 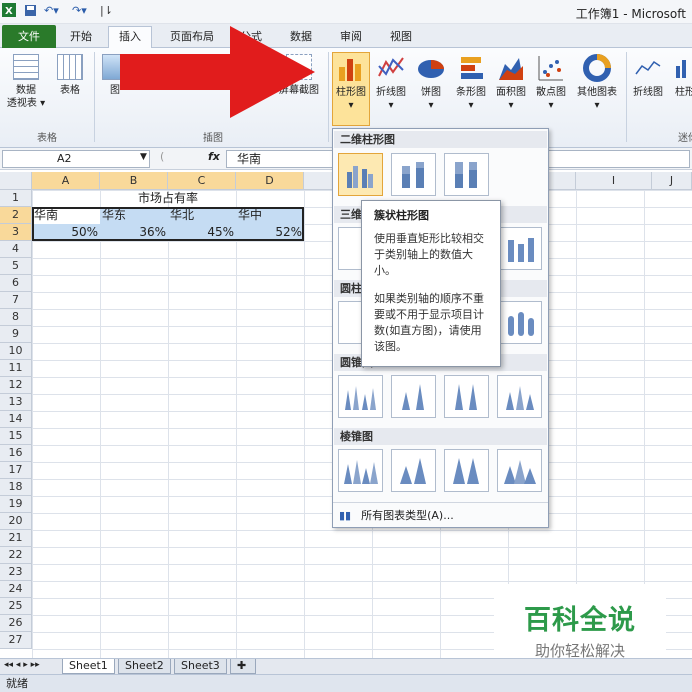 What do you see at coordinates (614, 181) in the screenshot?
I see `column-header-i: I` at bounding box center [614, 181].